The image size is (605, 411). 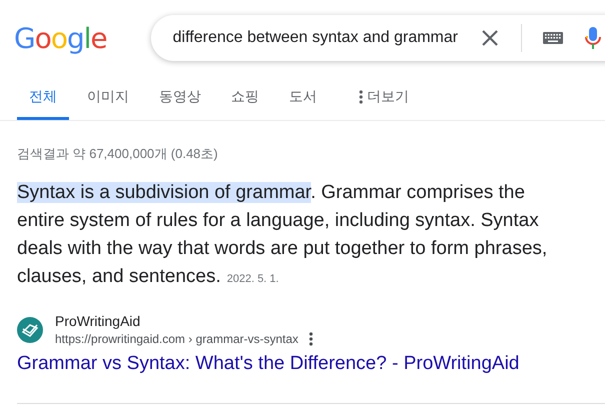 What do you see at coordinates (60, 38) in the screenshot?
I see `logo: Google` at bounding box center [60, 38].